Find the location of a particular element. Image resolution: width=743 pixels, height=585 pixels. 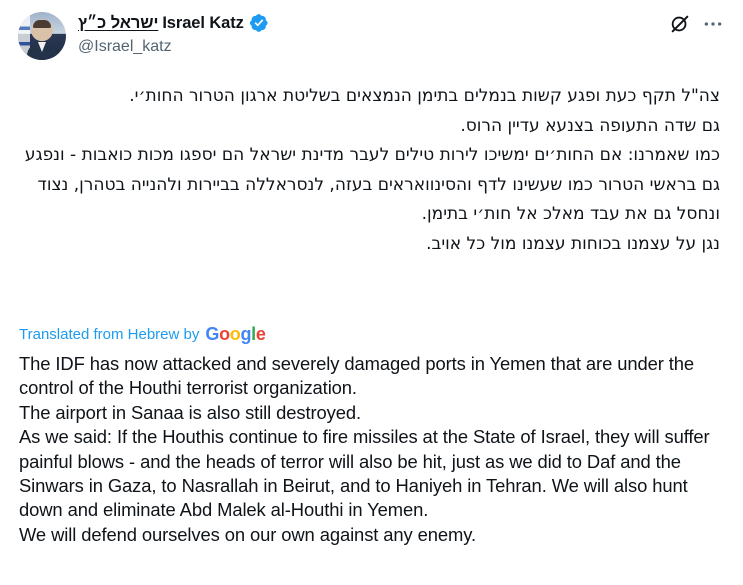

avatar-hair is located at coordinates (42, 24).